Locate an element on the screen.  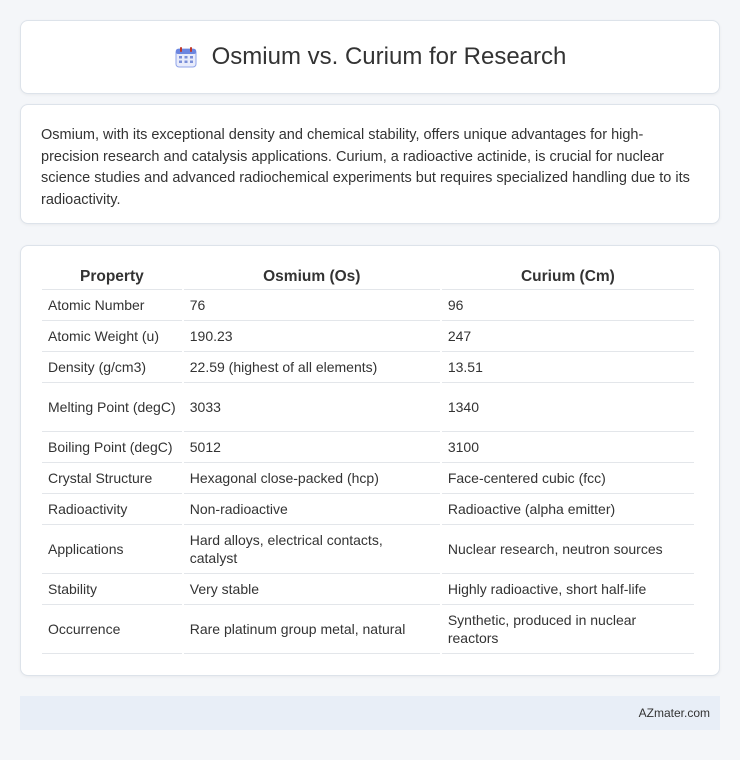
property-cell: Crystal Structure is located at coordinates (112, 478).